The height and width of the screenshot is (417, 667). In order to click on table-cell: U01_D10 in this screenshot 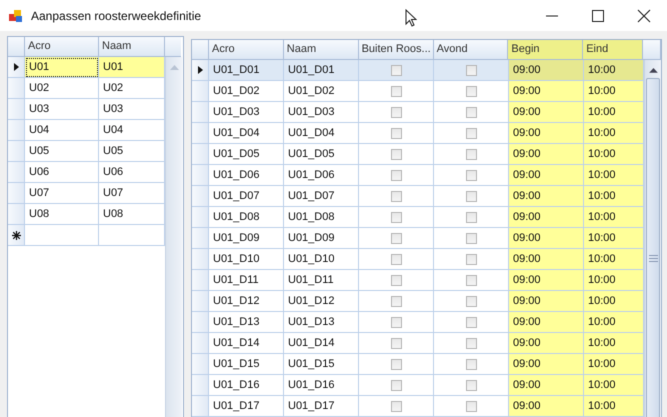, I will do `click(321, 259)`.